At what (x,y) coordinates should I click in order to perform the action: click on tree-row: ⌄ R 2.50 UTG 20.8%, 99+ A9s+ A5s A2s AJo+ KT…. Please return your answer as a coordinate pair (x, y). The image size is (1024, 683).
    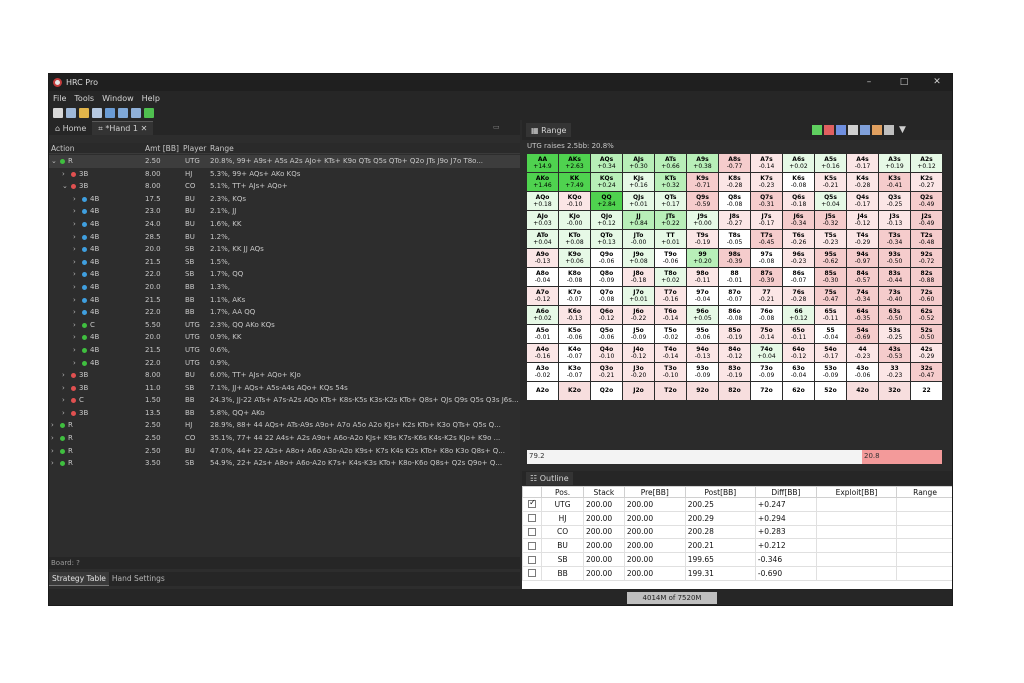
    Looking at the image, I should click on (284, 161).